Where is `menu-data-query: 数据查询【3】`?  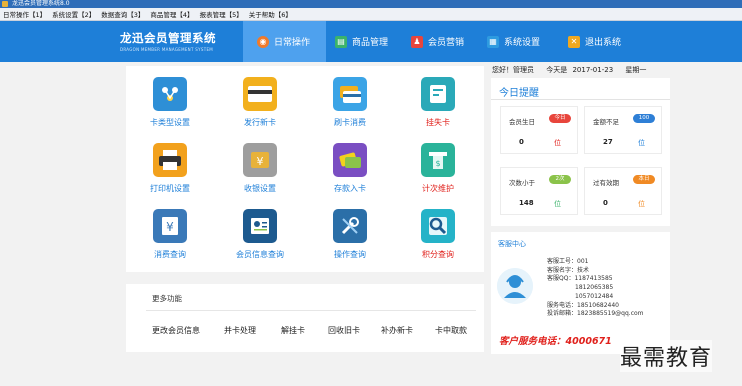
menu-data-query: 数据查询【3】 is located at coordinates (122, 14).